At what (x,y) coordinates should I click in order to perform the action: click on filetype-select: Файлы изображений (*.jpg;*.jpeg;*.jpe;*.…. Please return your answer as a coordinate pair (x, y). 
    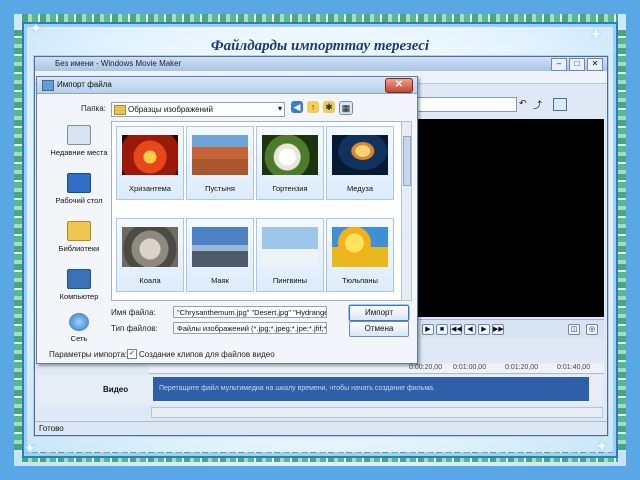
    Looking at the image, I should click on (250, 328).